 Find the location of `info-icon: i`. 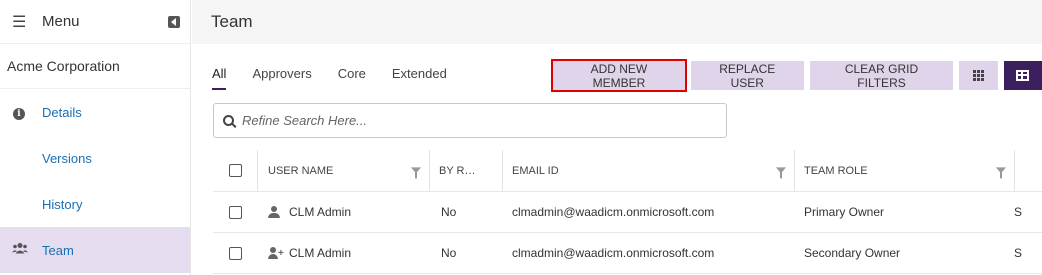

info-icon: i is located at coordinates (19, 112).